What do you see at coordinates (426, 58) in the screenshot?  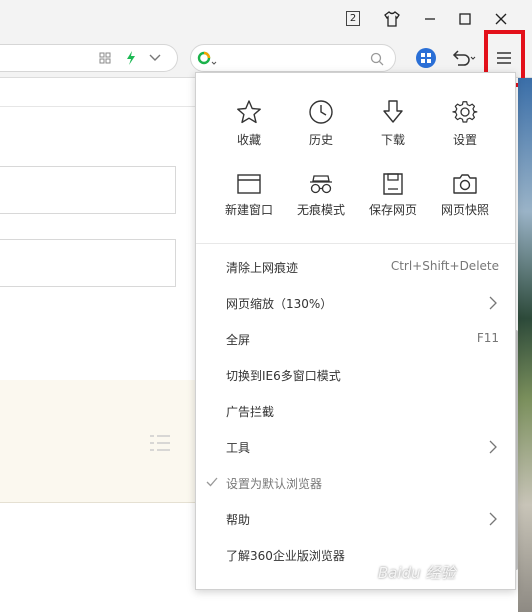 I see `apps-icon` at bounding box center [426, 58].